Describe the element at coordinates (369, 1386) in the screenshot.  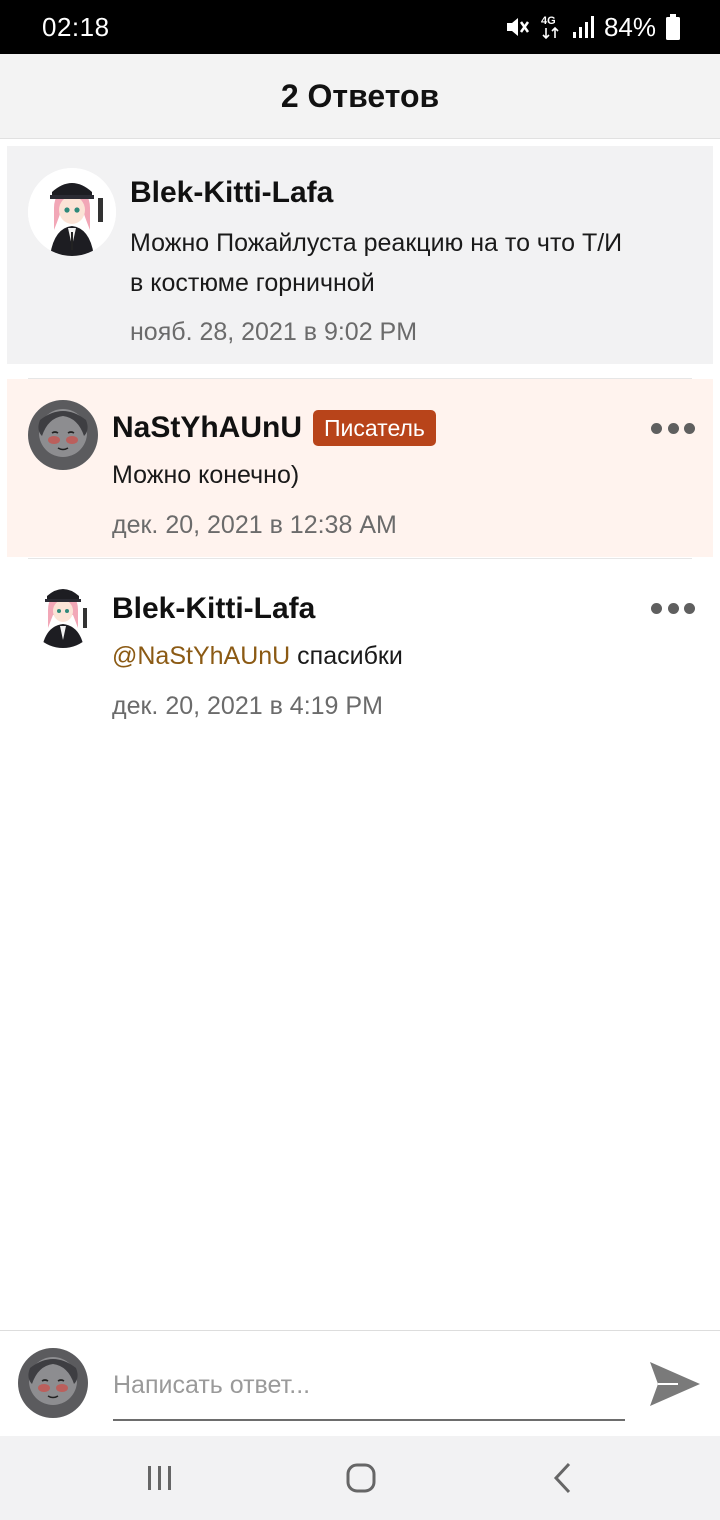
I see `reply-input` at that location.